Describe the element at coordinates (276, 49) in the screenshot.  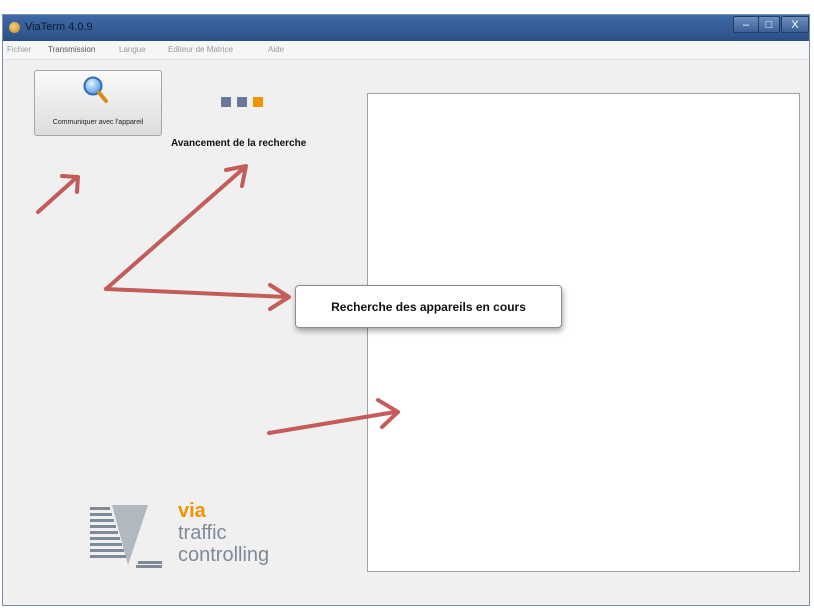
I see `menu-aide: Aide` at that location.